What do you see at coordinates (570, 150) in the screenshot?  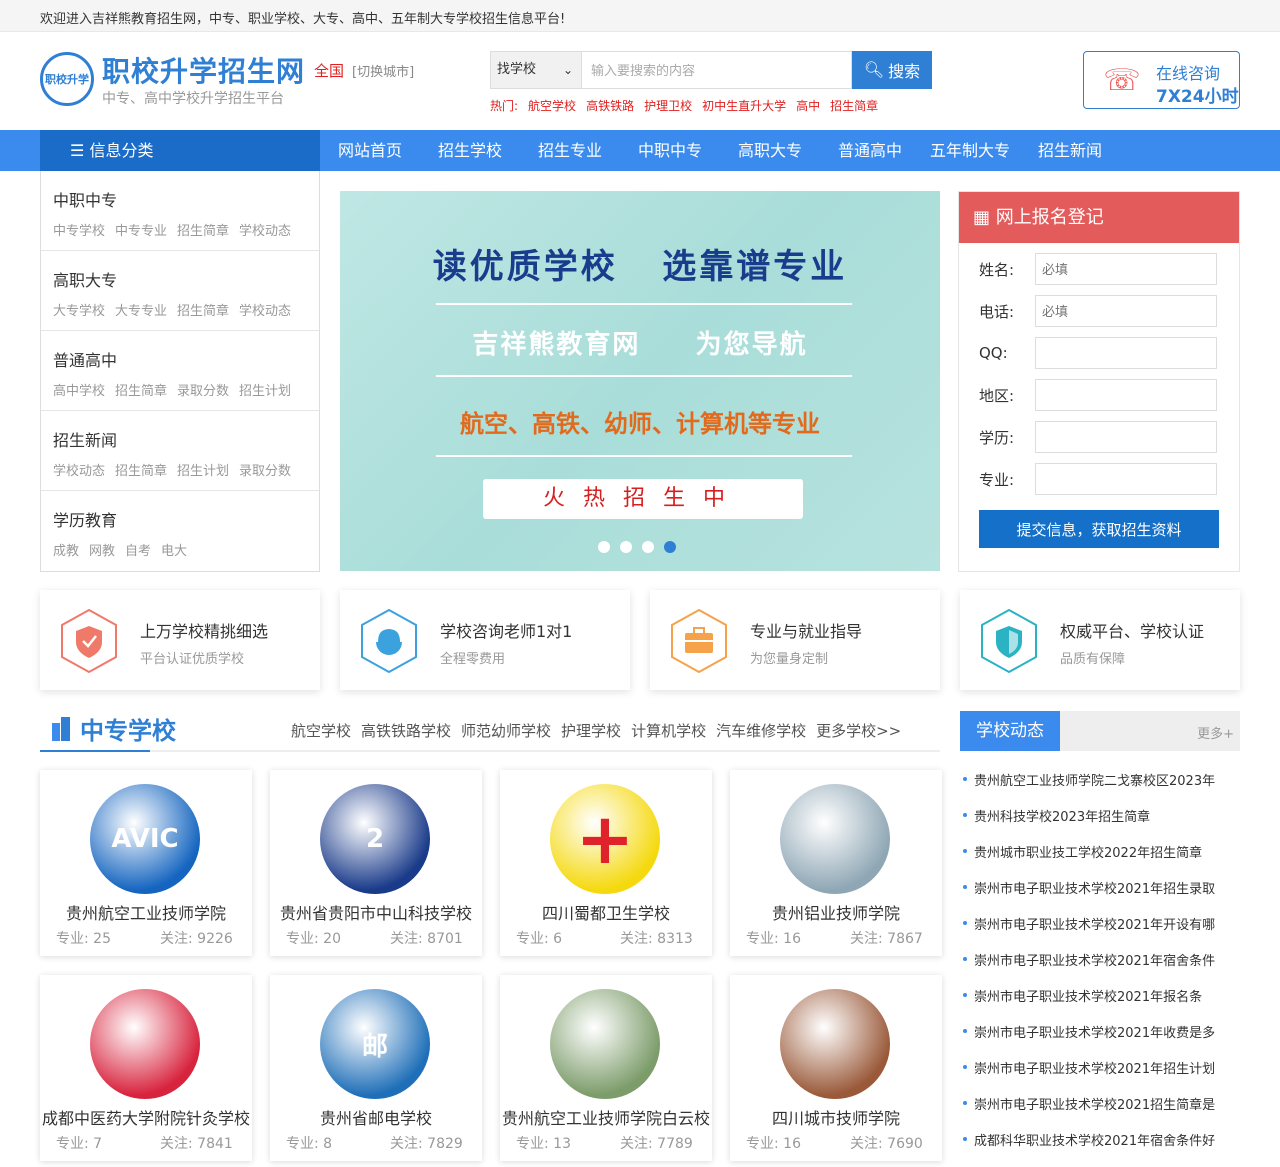 I see `nav-item-majors: 招生专业` at bounding box center [570, 150].